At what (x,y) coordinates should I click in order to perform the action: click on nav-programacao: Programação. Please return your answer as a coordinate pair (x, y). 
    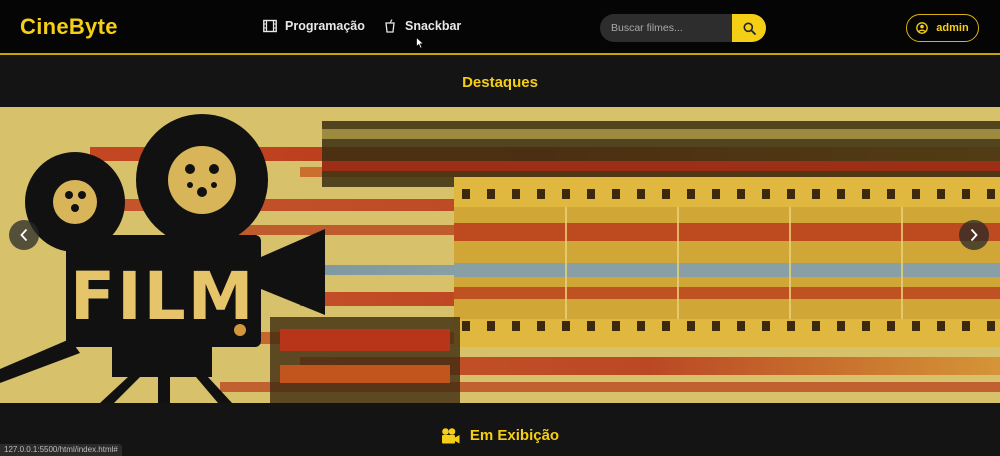
    Looking at the image, I should click on (314, 26).